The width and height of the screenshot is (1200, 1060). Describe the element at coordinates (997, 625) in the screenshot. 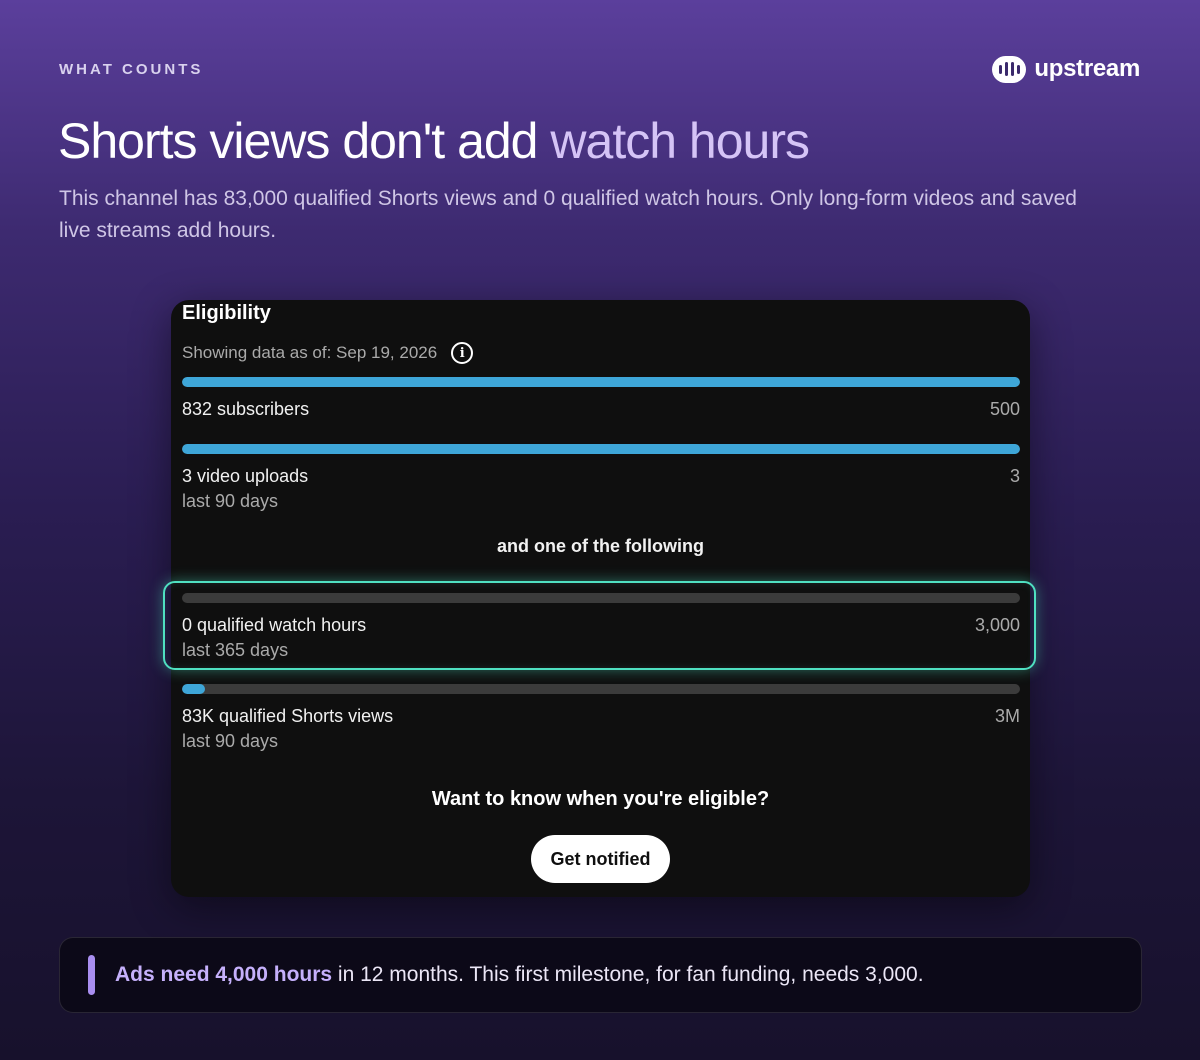

I see `metric-target: 3,000` at that location.